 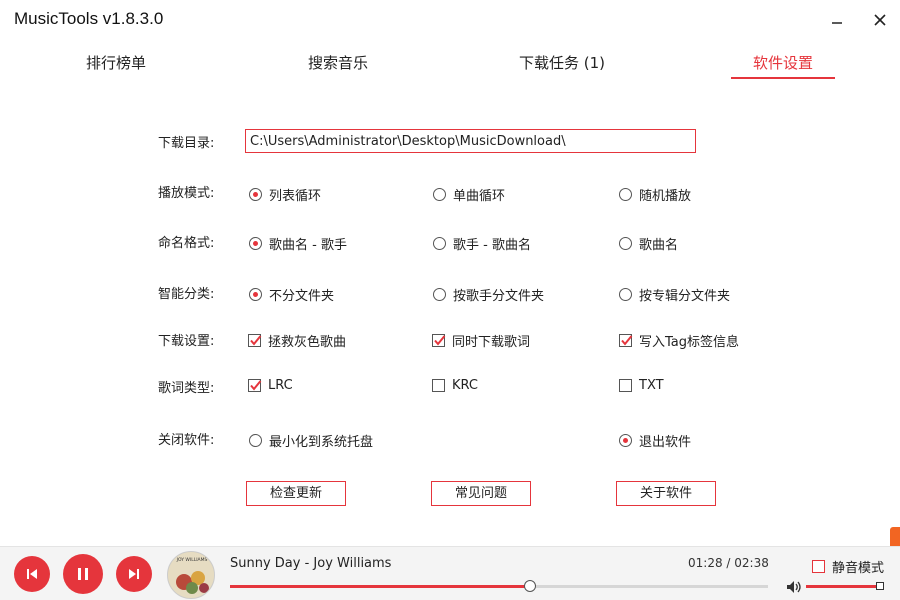 I want to click on lyric-type-txt: TXT, so click(x=641, y=385).